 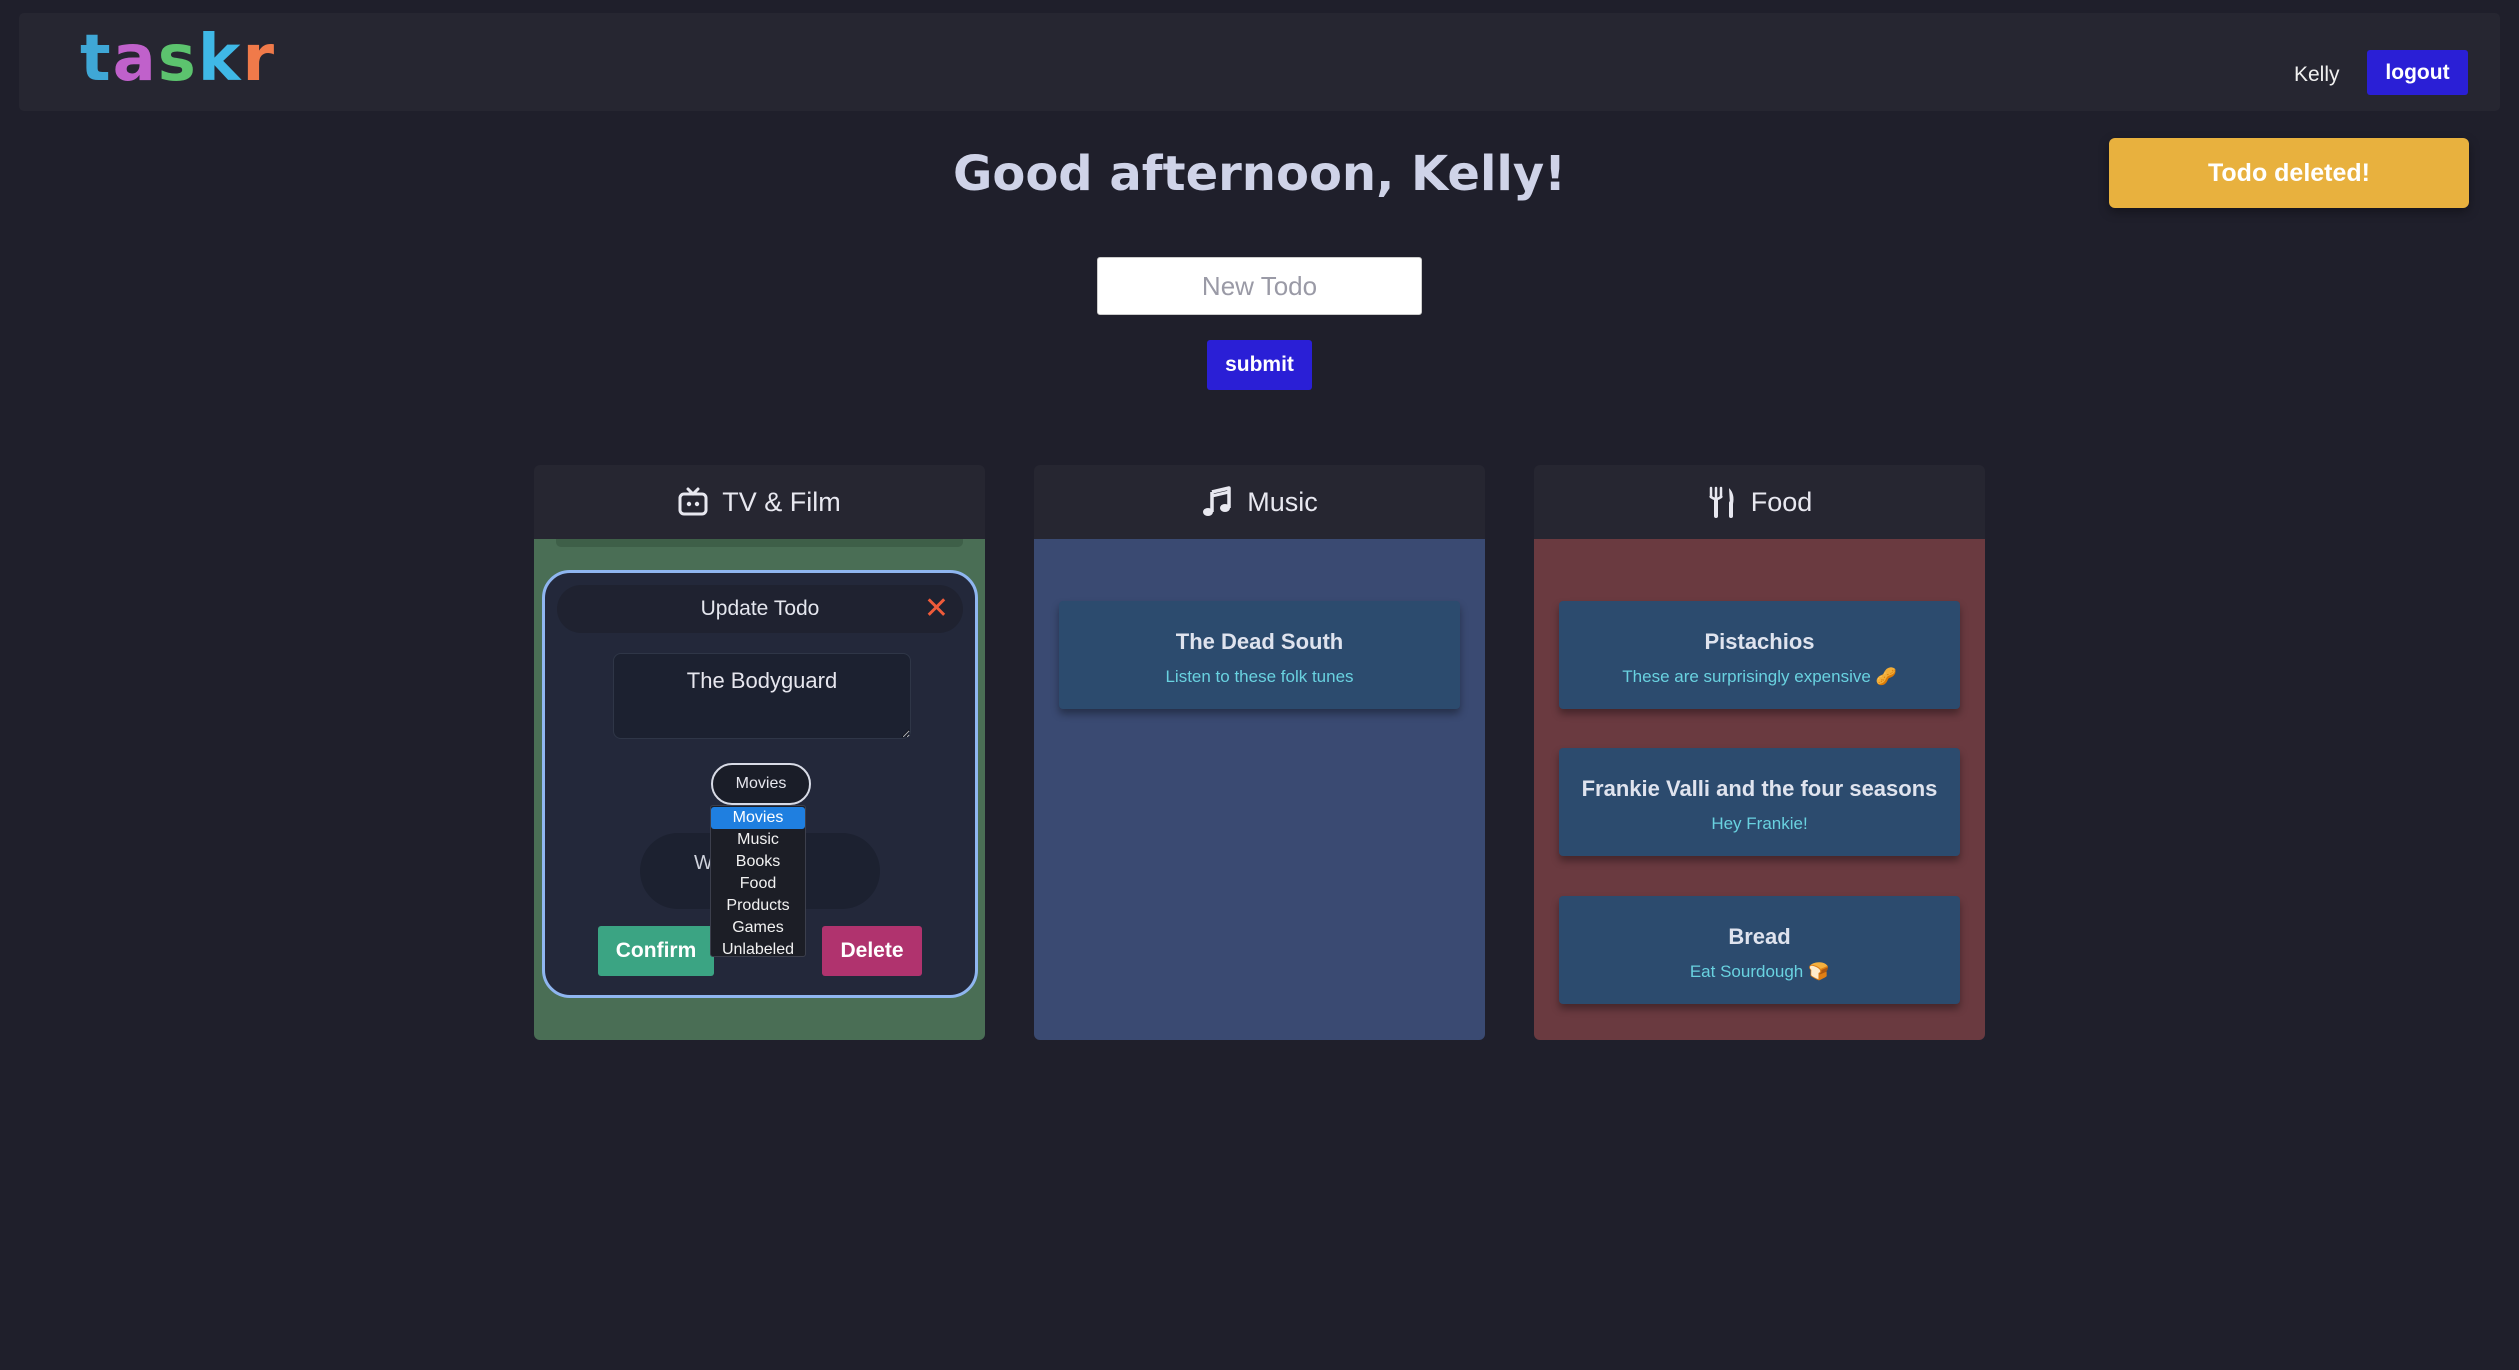 What do you see at coordinates (758, 928) in the screenshot?
I see `category-option-games: Games` at bounding box center [758, 928].